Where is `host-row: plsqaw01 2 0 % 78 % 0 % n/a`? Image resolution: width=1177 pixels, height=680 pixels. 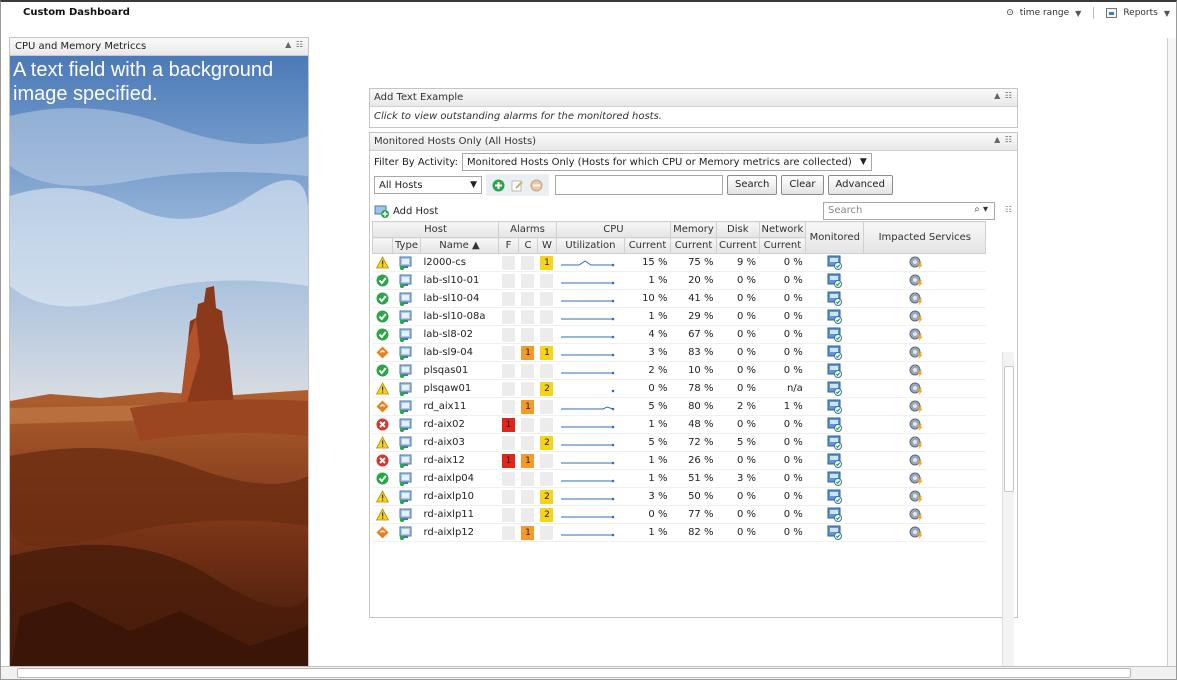 host-row: plsqaw01 2 0 % 78 % 0 % n/a is located at coordinates (679, 388).